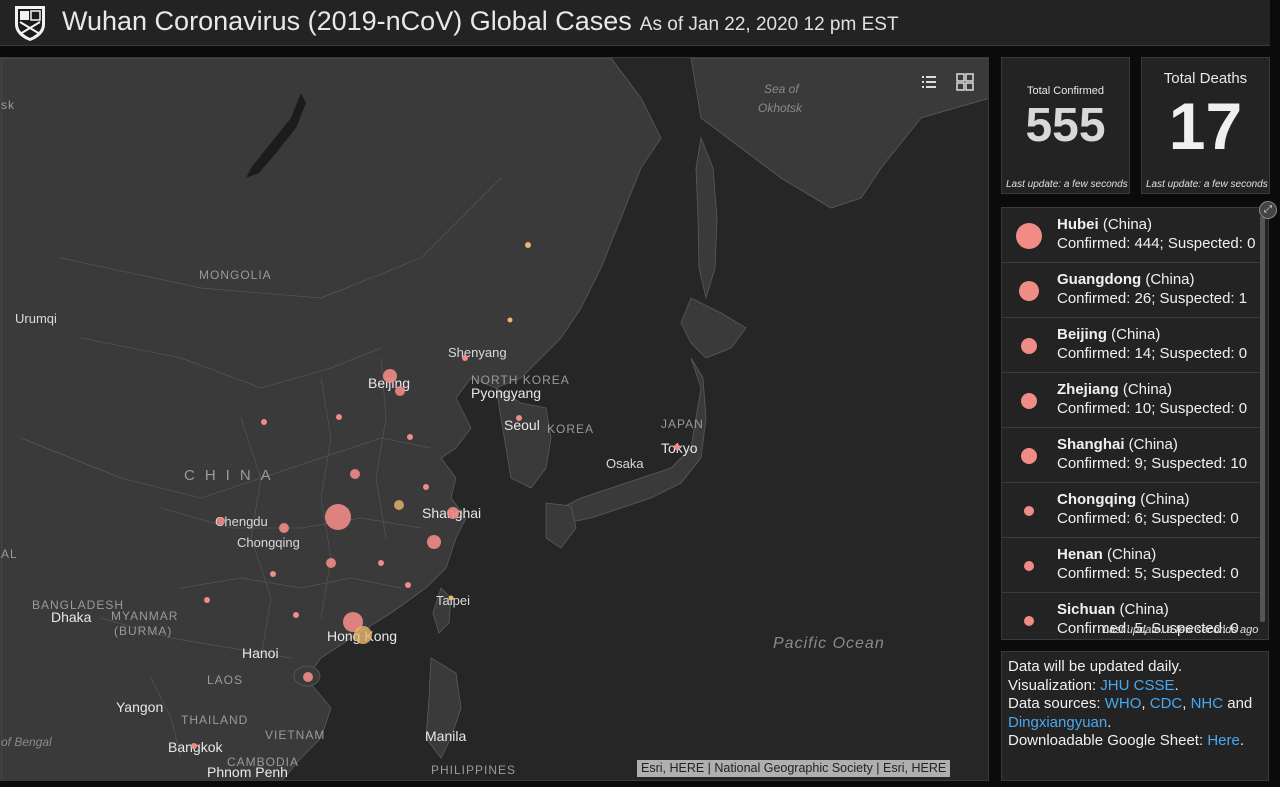 The height and width of the screenshot is (787, 1280). I want to click on info-dxy-line: Dingxiangyuan., so click(1135, 723).